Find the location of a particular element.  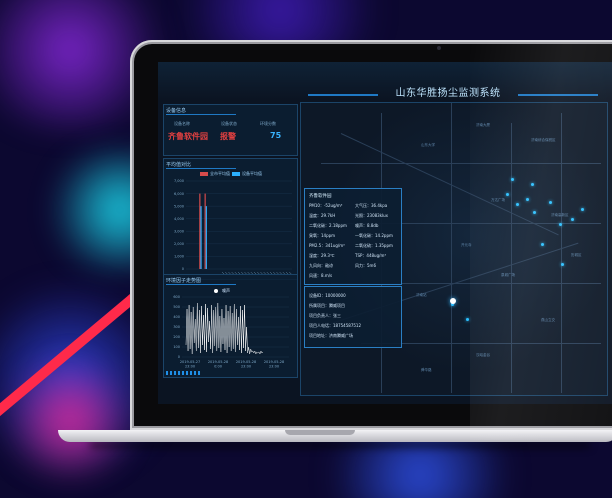

device-status-label: 设备状态 is located at coordinates (229, 123).